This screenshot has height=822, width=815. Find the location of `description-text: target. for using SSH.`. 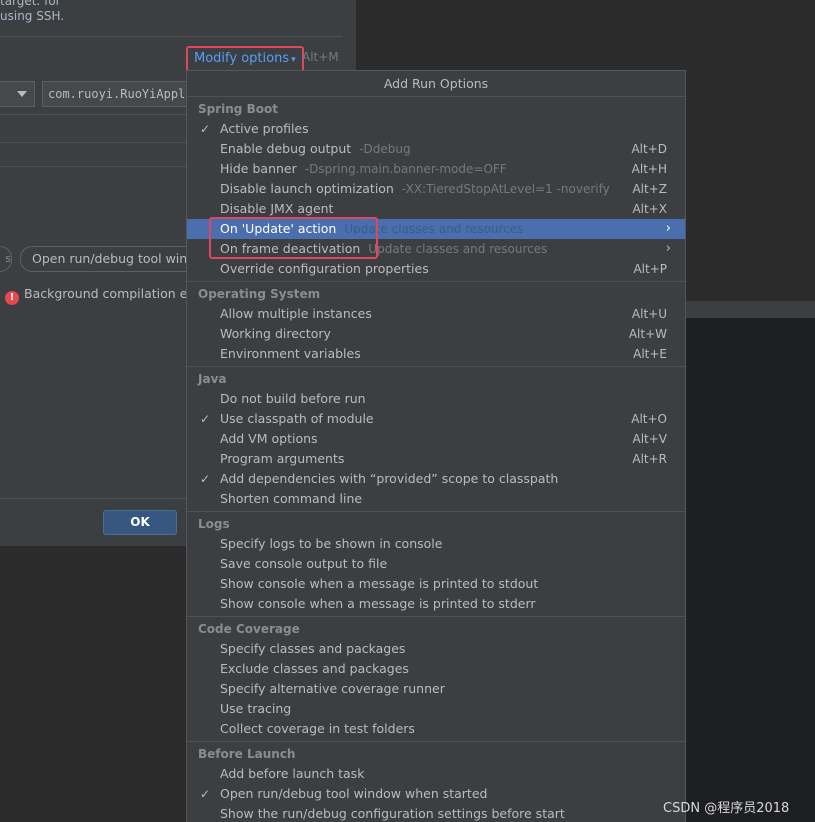

description-text: target. for using SSH. is located at coordinates (170, 12).